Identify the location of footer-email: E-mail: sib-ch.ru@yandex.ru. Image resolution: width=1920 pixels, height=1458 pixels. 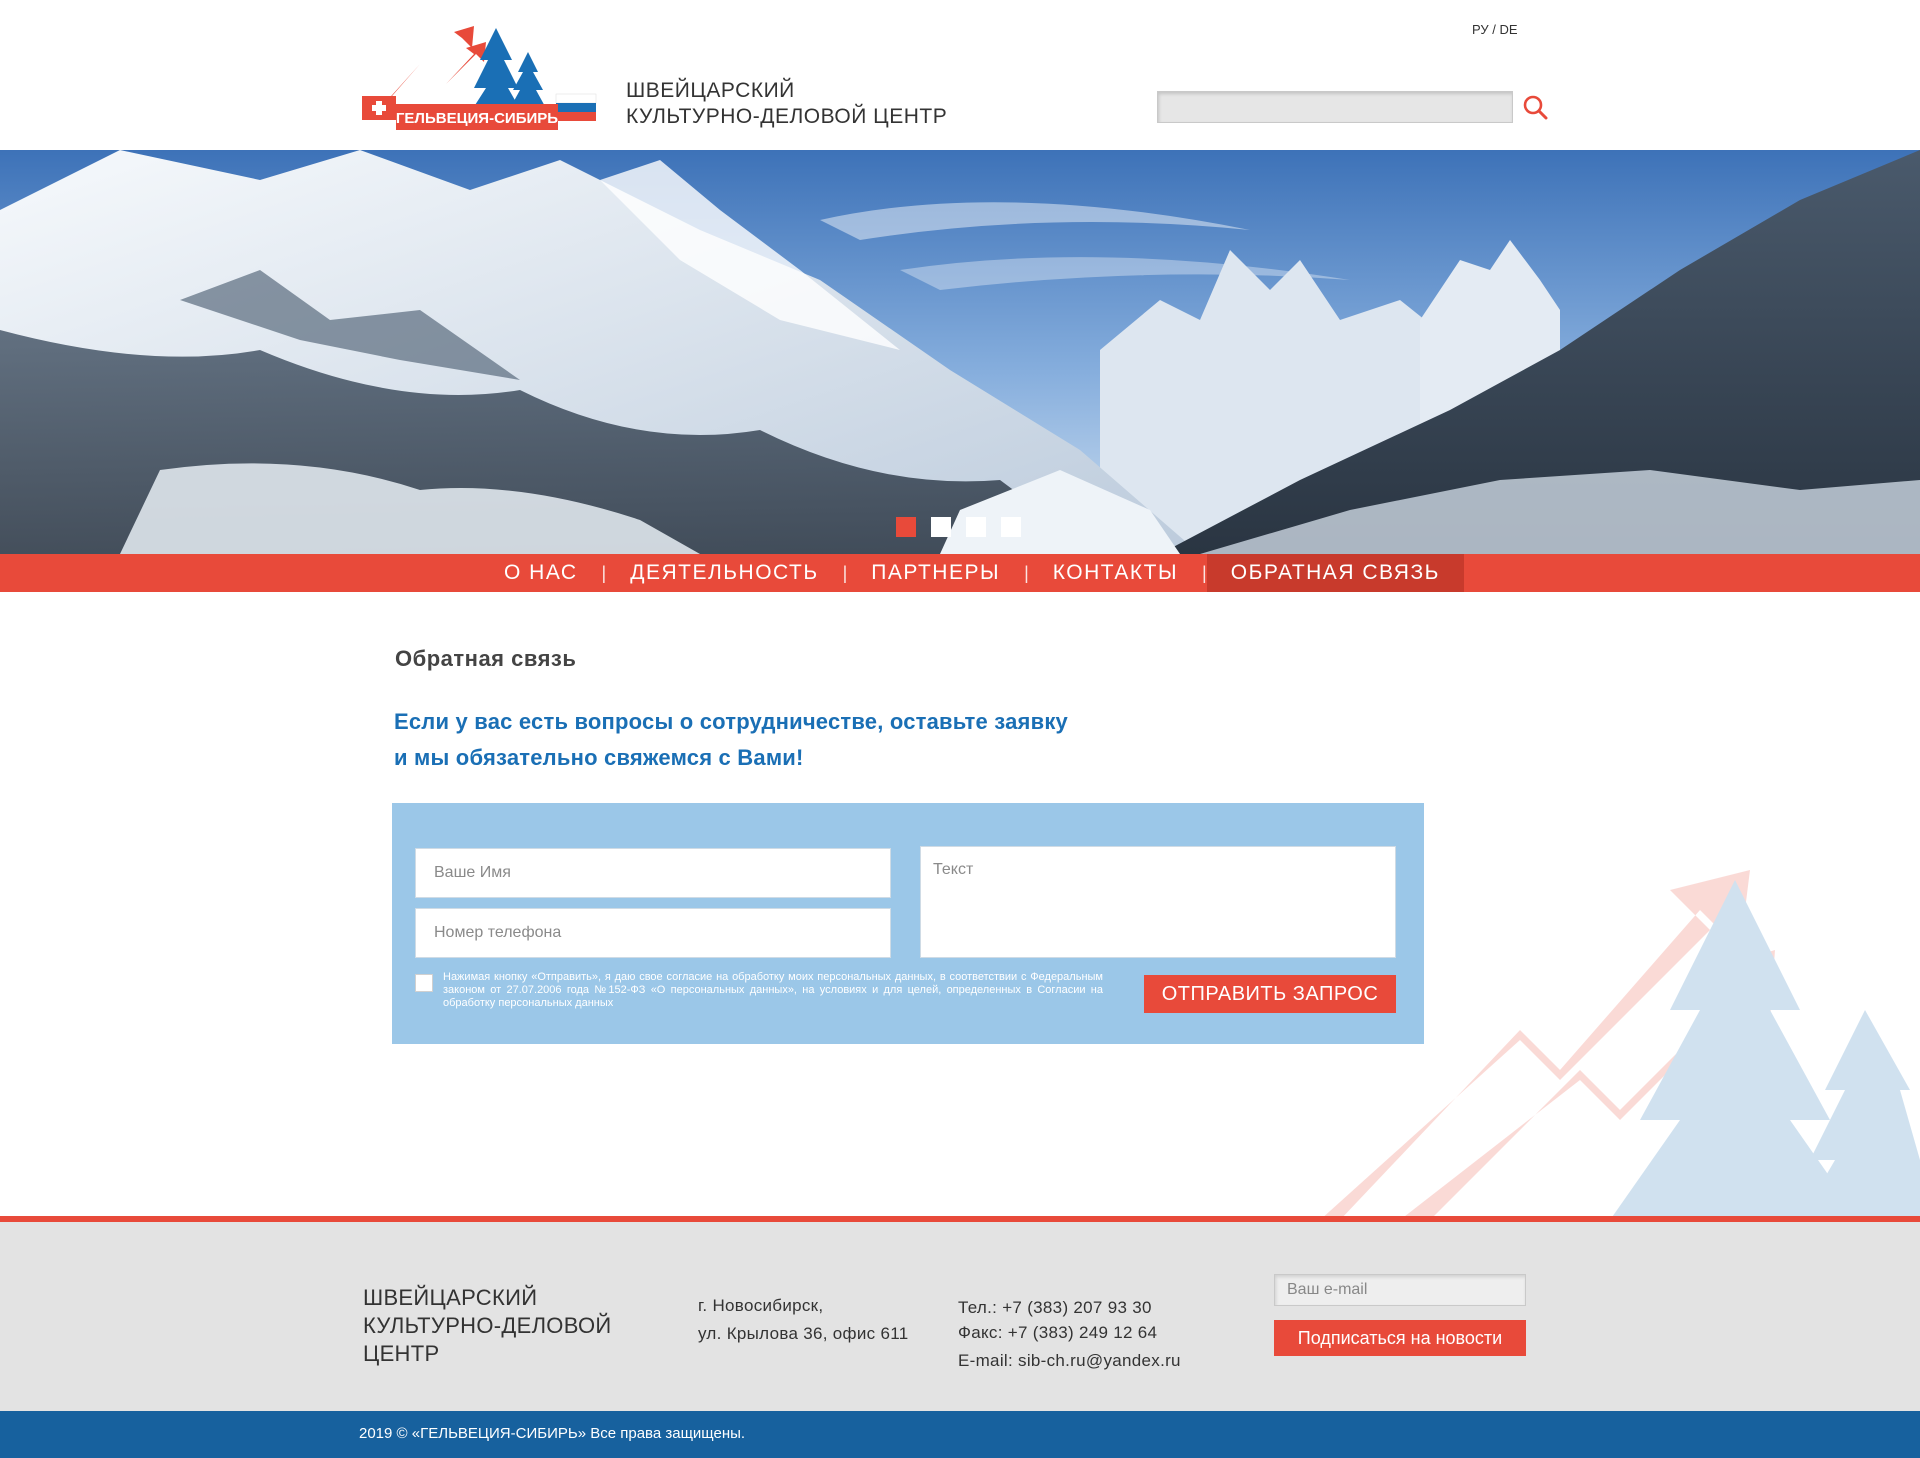
(1069, 1360).